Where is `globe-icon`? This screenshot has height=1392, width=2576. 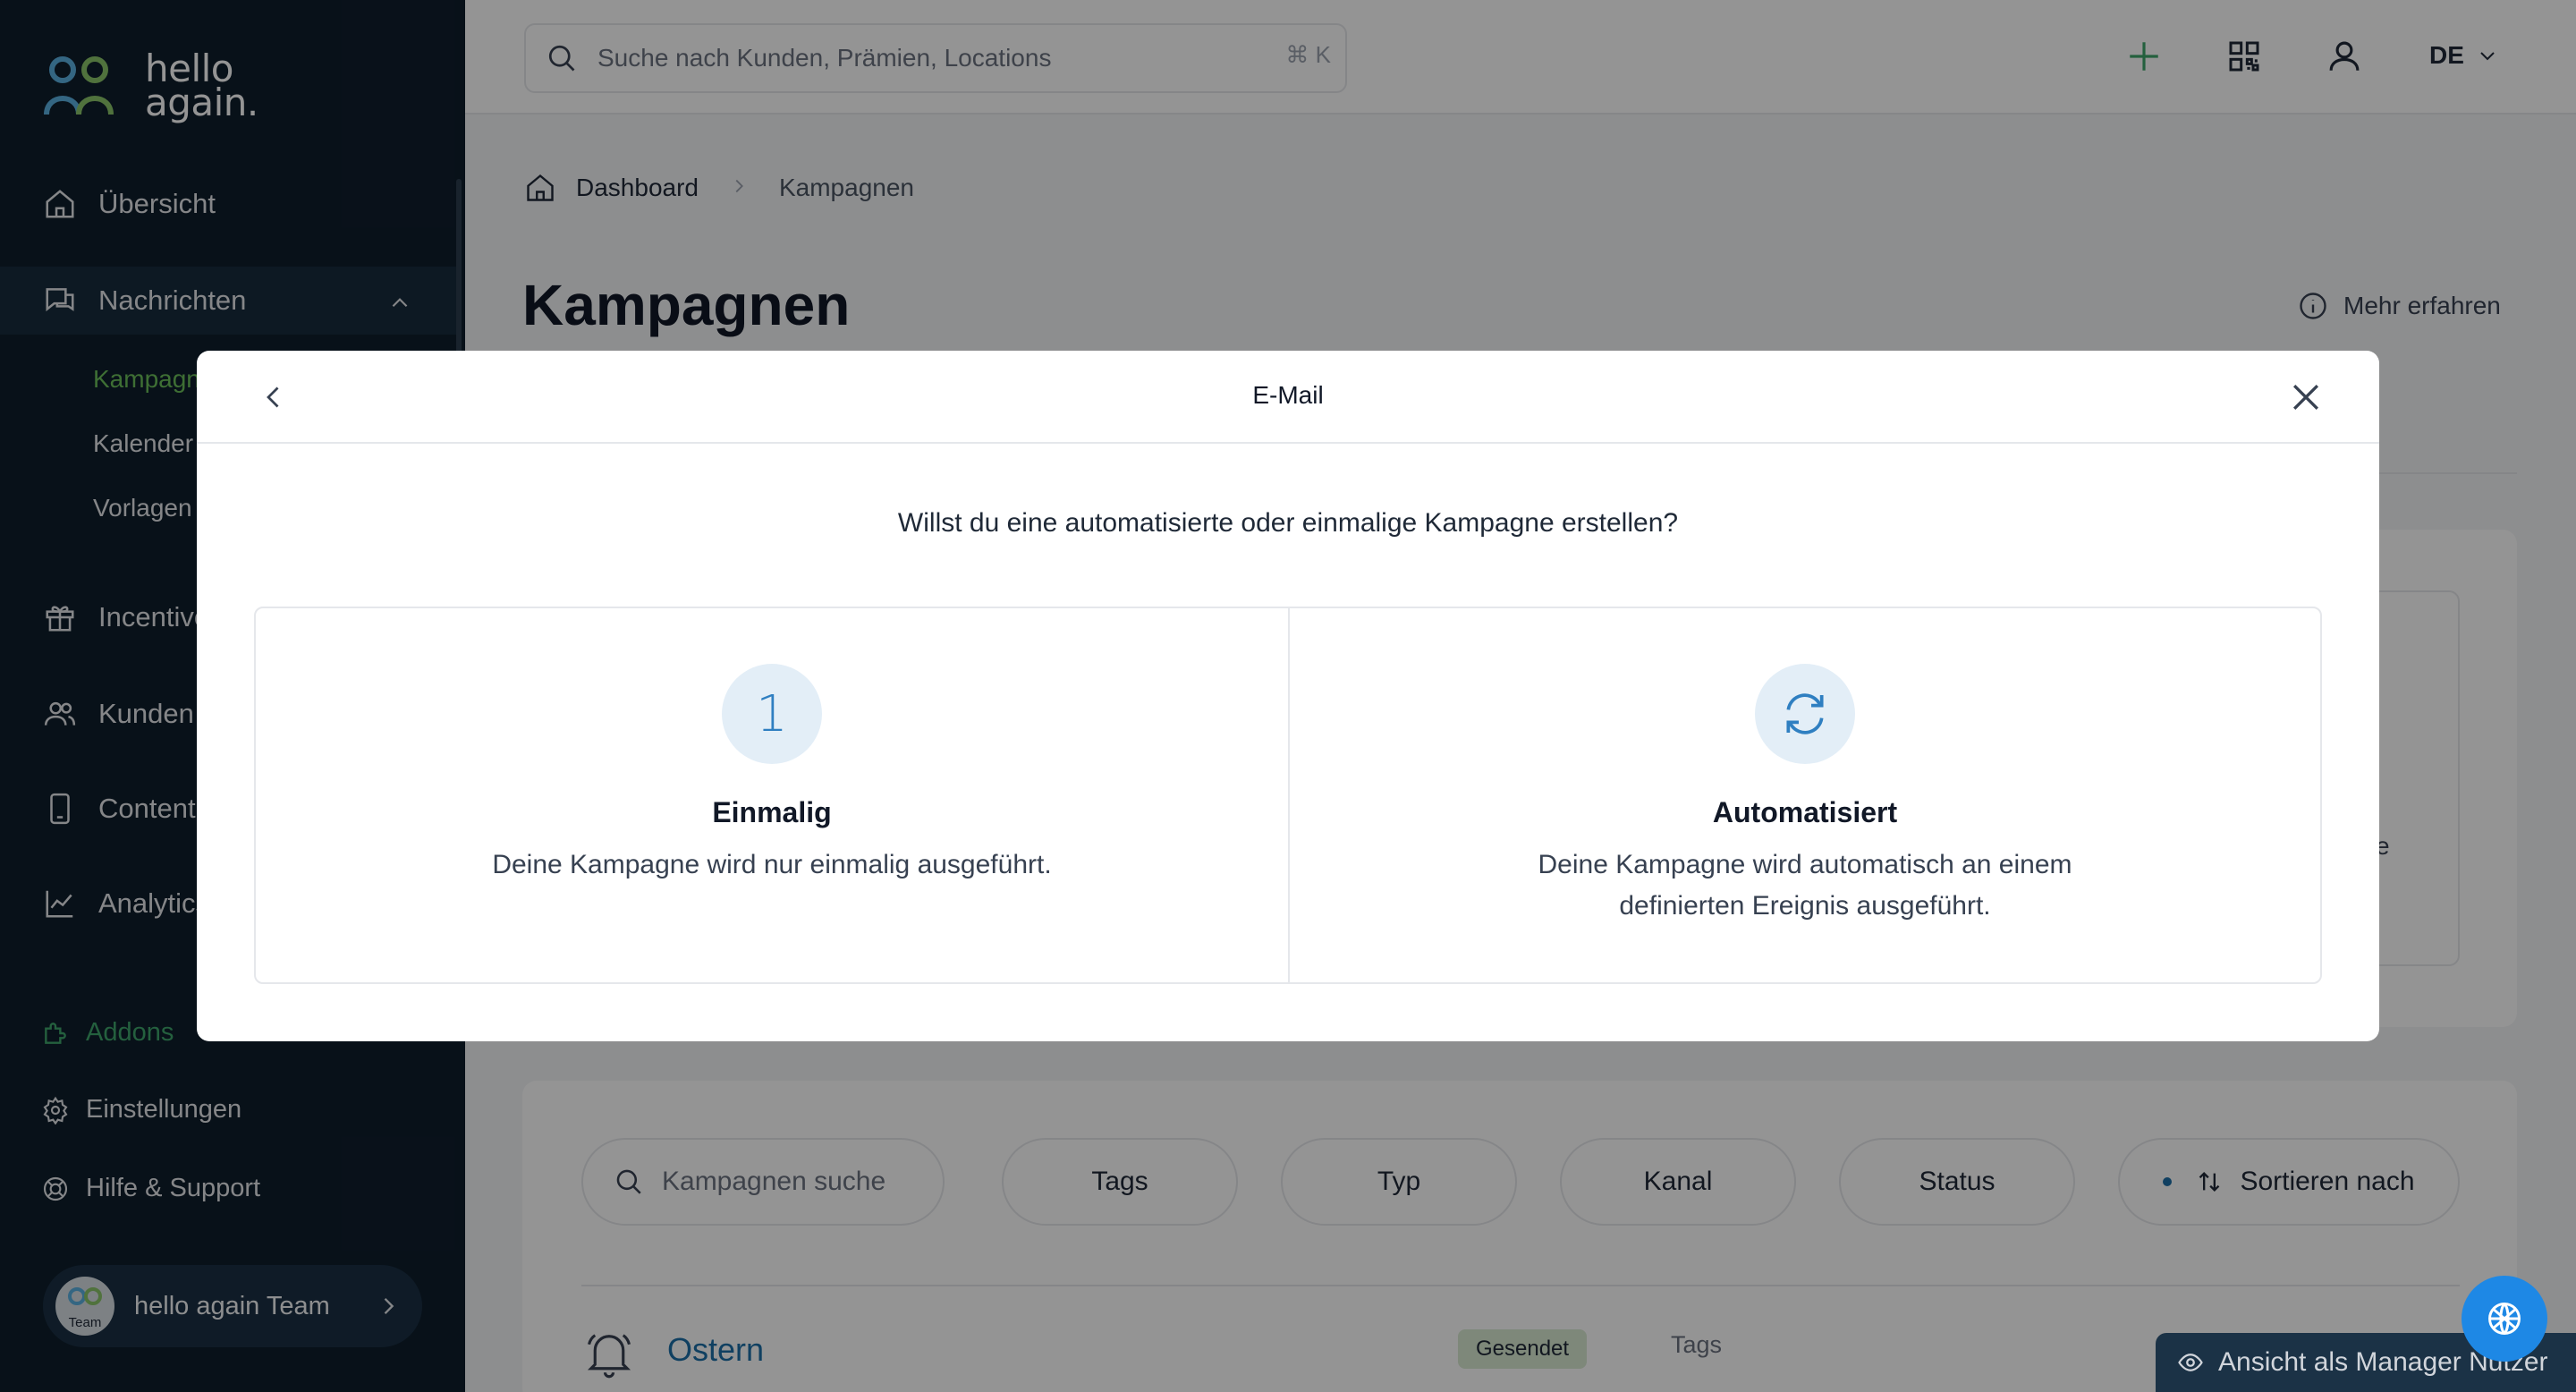 globe-icon is located at coordinates (2504, 1319).